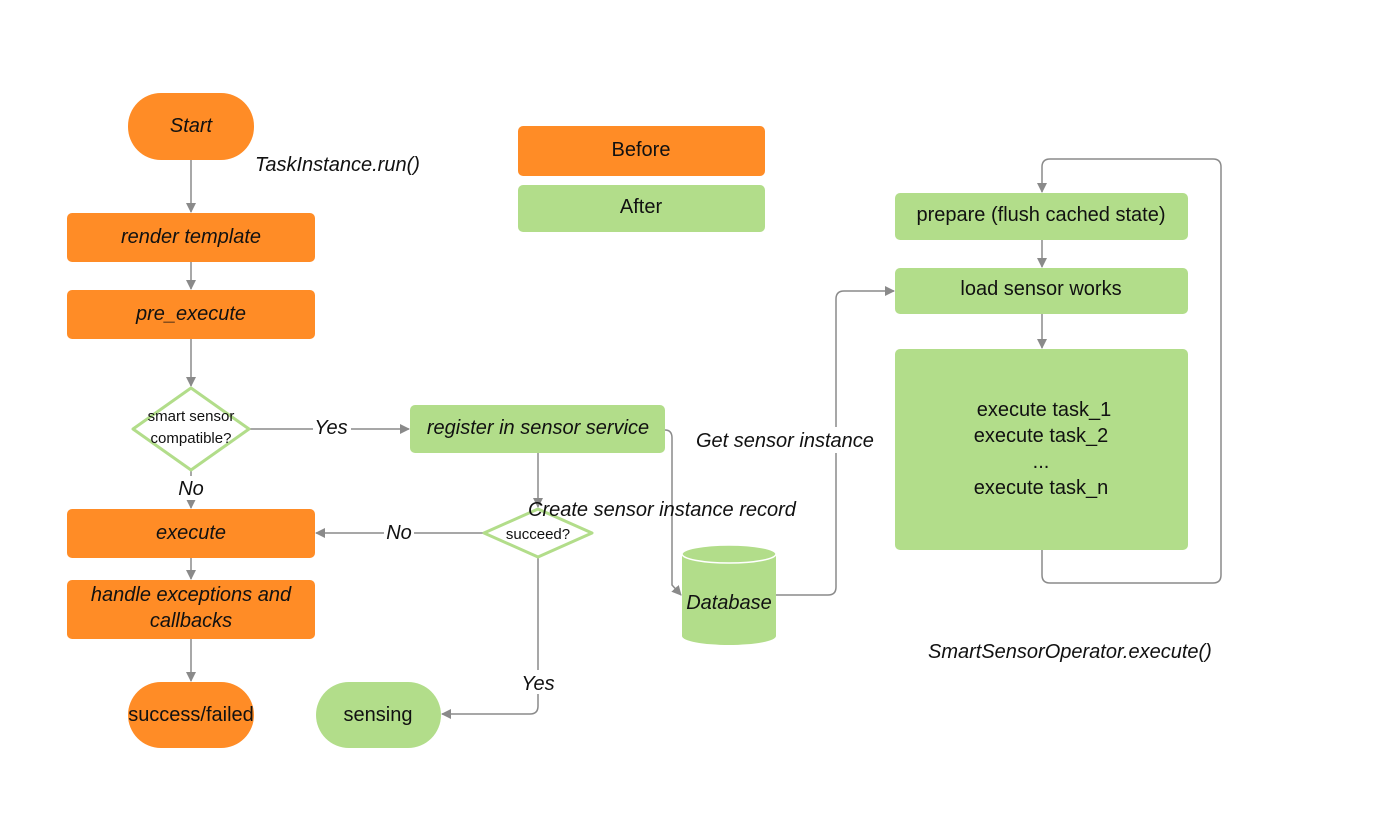 This screenshot has height=813, width=1400. What do you see at coordinates (191, 489) in the screenshot?
I see `label-no-compatible: No` at bounding box center [191, 489].